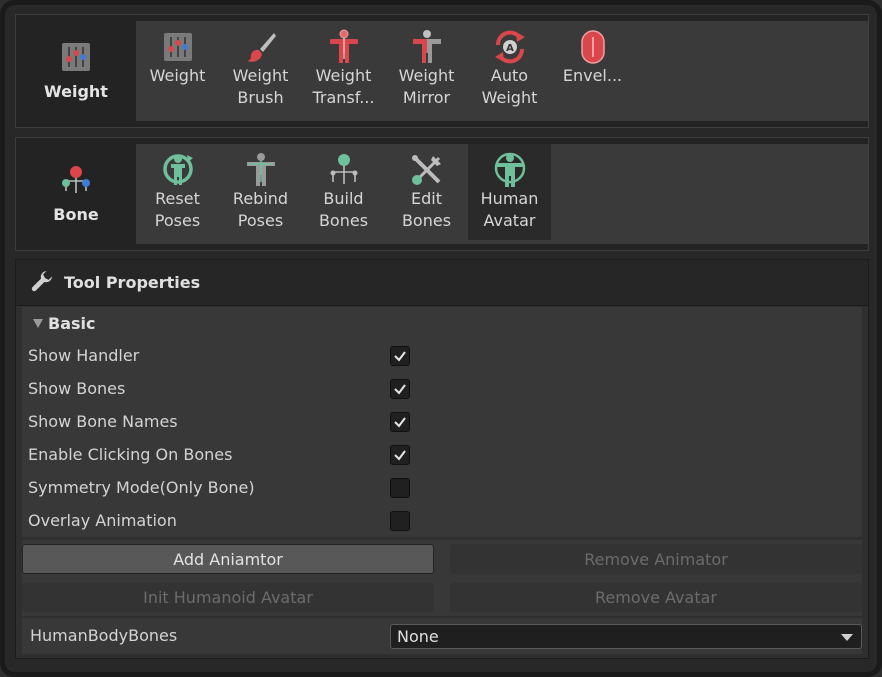 The image size is (882, 677). What do you see at coordinates (427, 170) in the screenshot?
I see `edit-bones-icon` at bounding box center [427, 170].